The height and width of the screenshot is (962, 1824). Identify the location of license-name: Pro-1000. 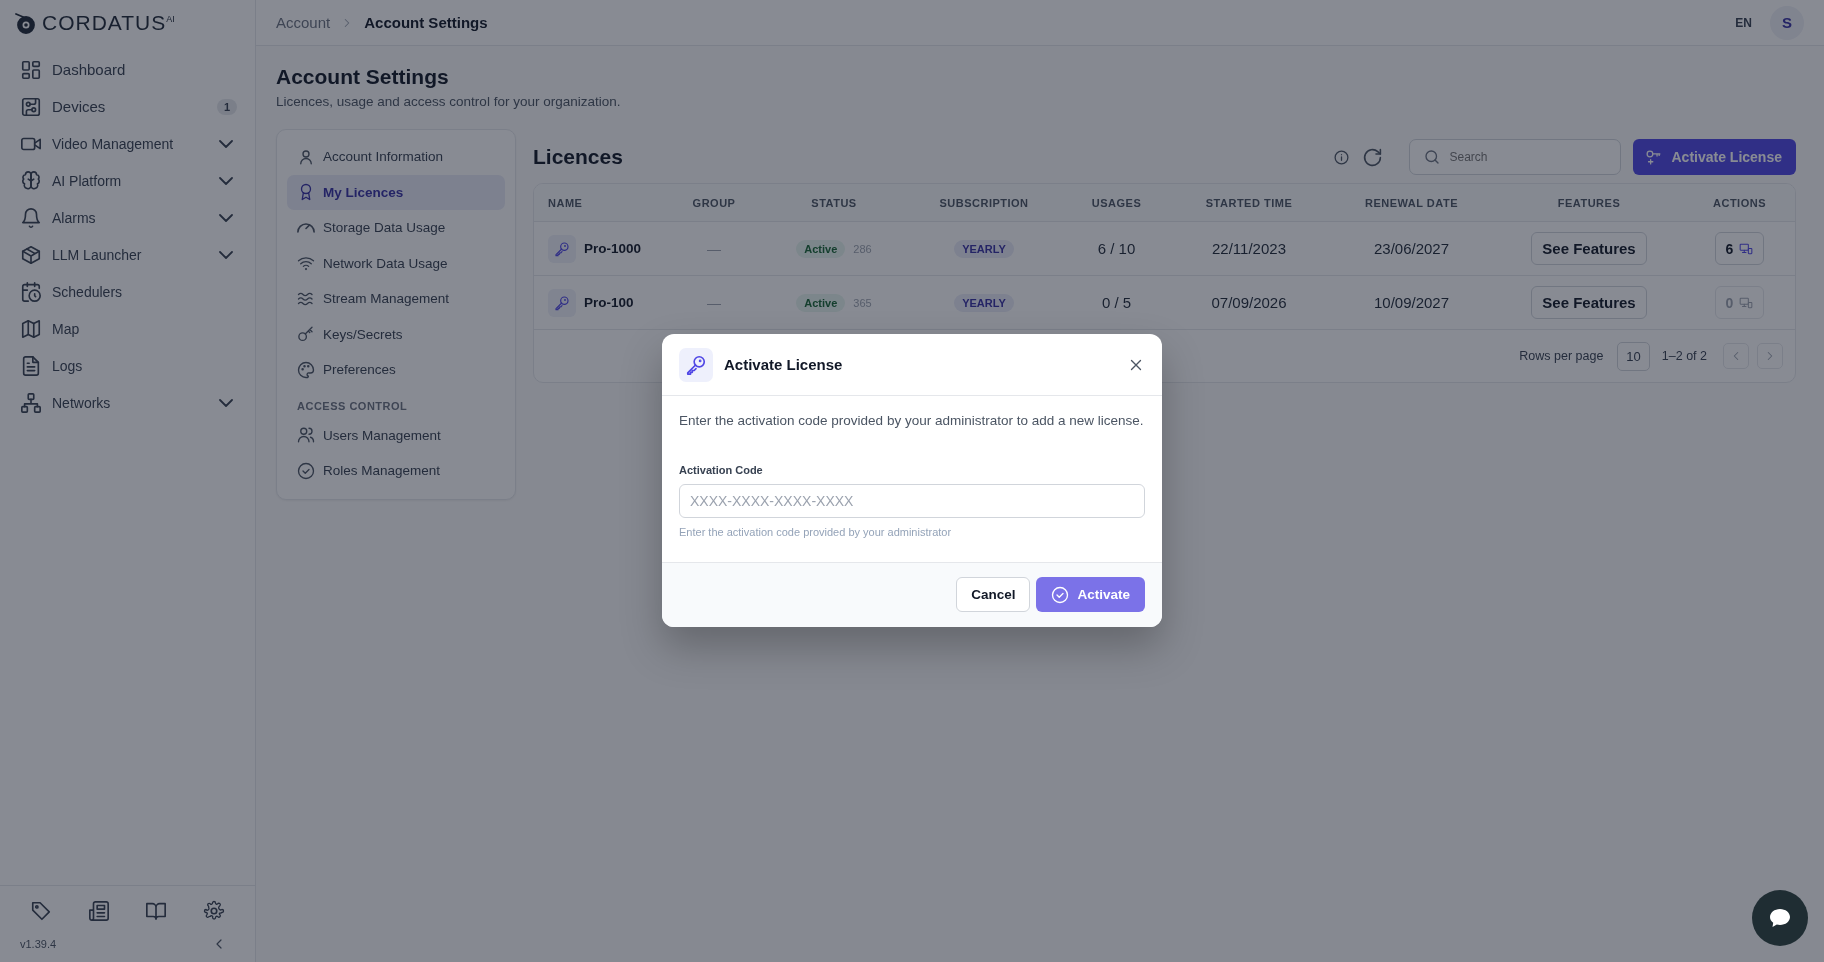
(613, 248).